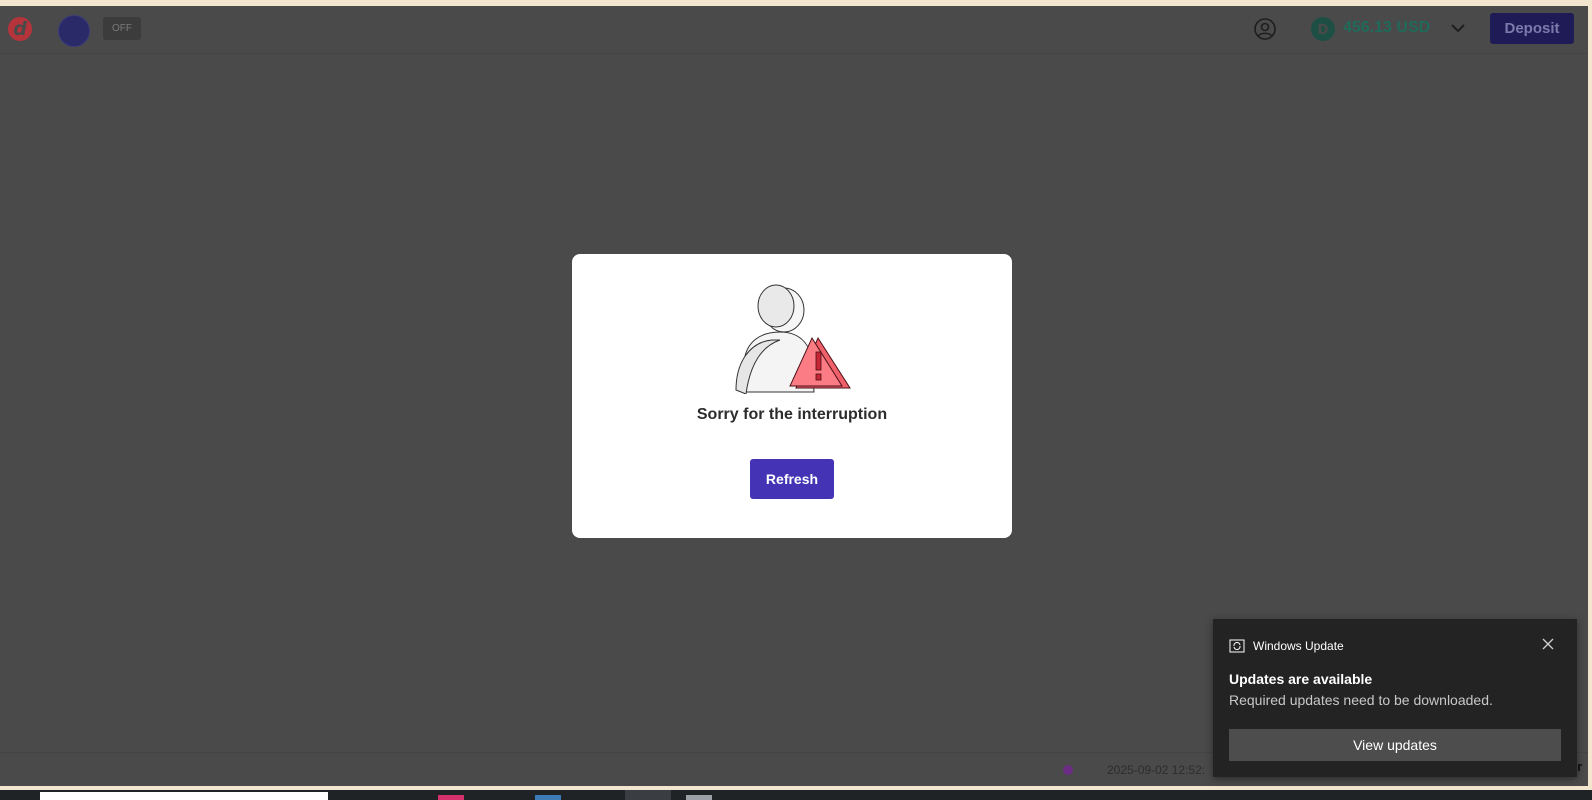  Describe the element at coordinates (1265, 29) in the screenshot. I see `user-circle-icon` at that location.